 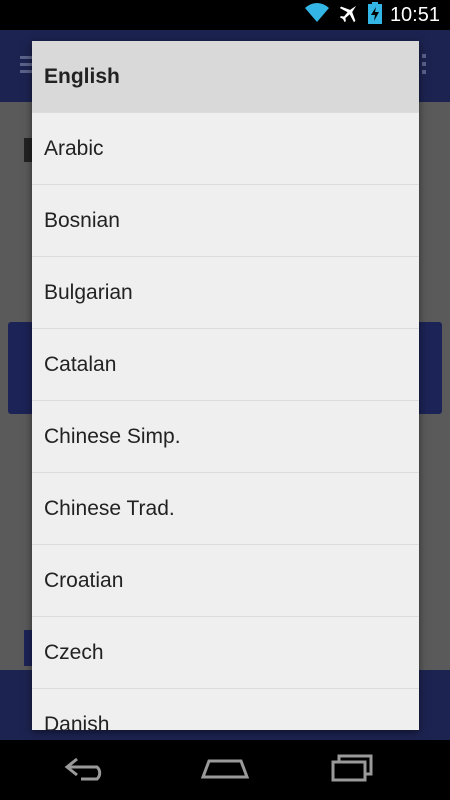 I want to click on language-item-danish: Danish, so click(x=225, y=710).